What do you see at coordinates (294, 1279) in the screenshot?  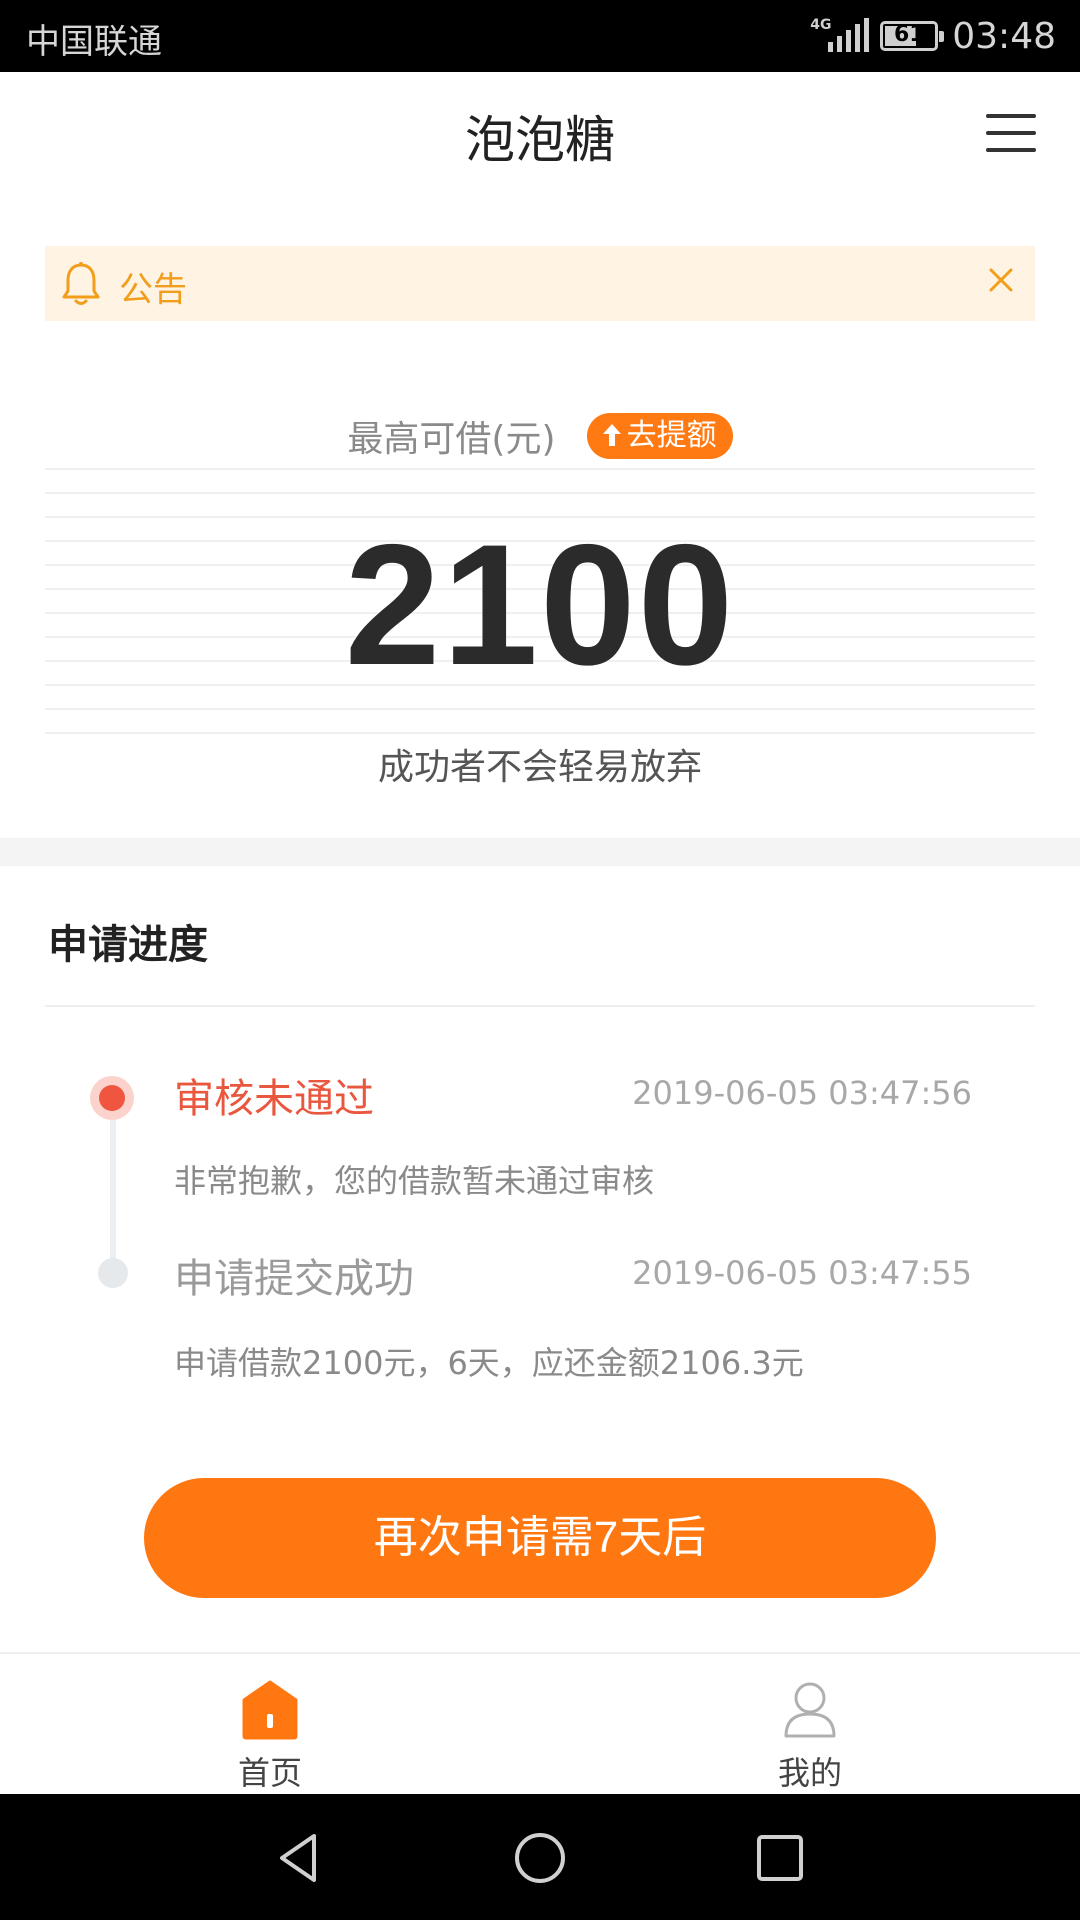 I see `step-status-submitted: 申请提交成功` at bounding box center [294, 1279].